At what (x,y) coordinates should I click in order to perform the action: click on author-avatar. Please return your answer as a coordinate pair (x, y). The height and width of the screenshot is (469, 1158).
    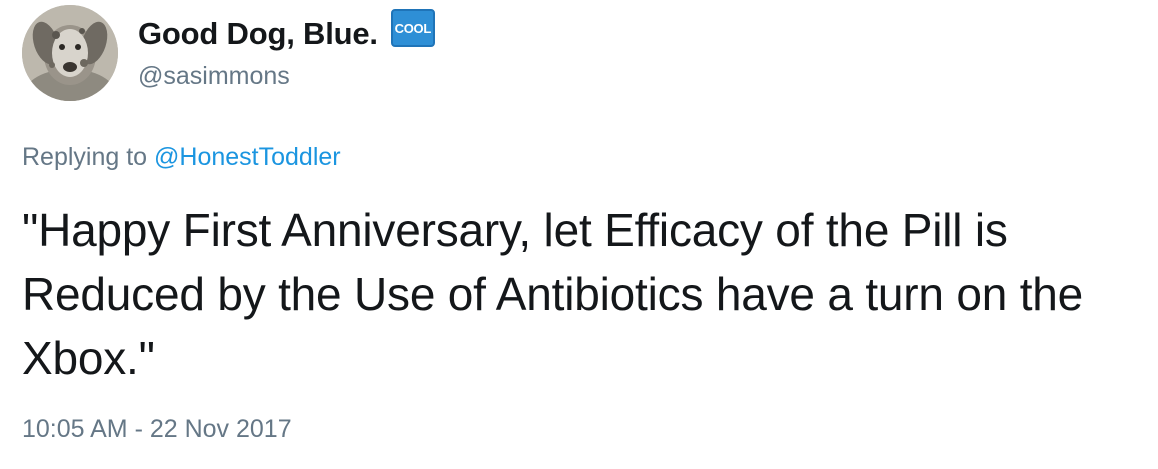
    Looking at the image, I should click on (70, 53).